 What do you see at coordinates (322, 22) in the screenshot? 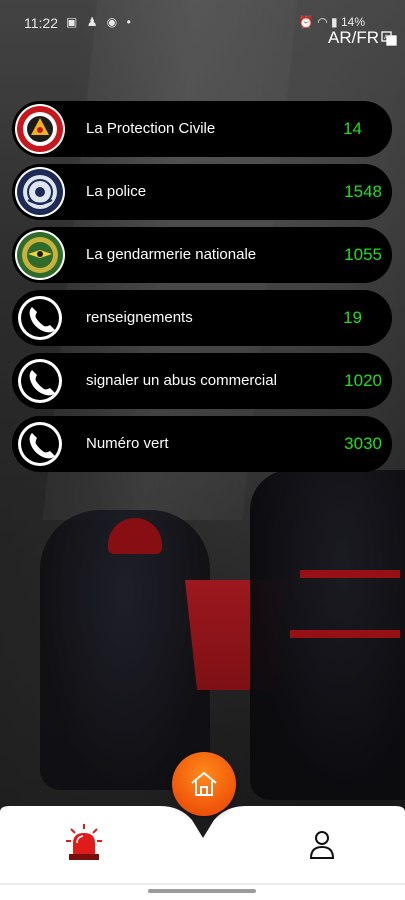
I see `wifi-icon: ◠` at bounding box center [322, 22].